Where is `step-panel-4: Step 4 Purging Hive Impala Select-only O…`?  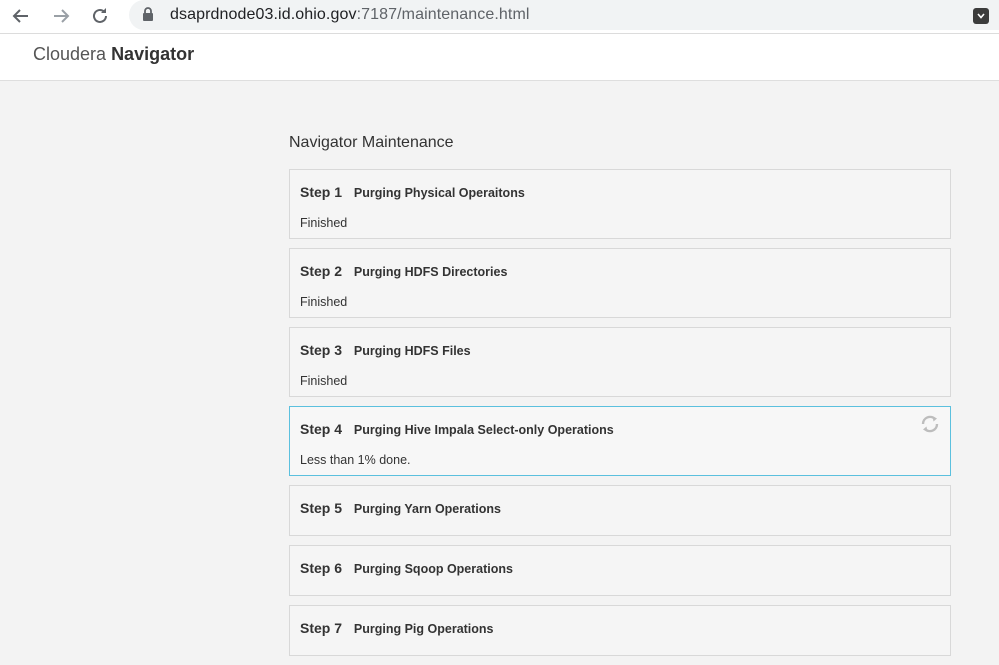
step-panel-4: Step 4 Purging Hive Impala Select-only O… is located at coordinates (620, 441).